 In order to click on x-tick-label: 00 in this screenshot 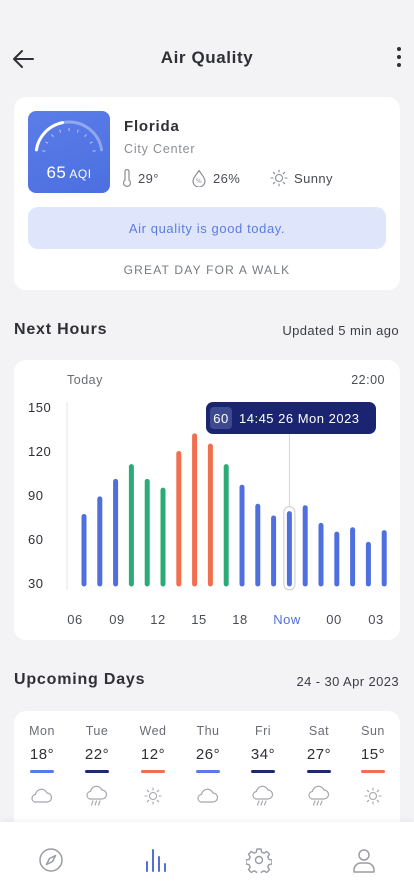, I will do `click(333, 619)`.